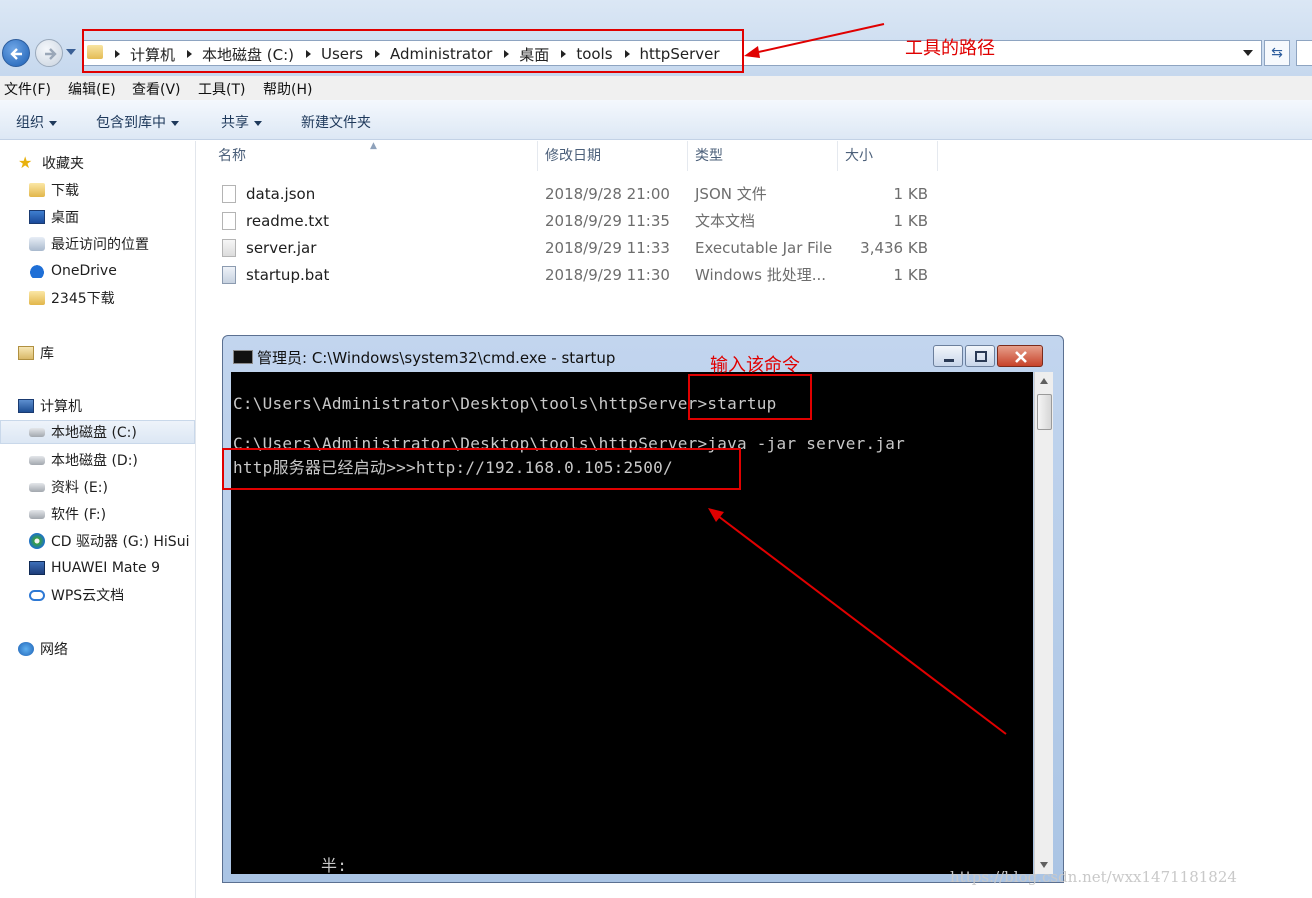 This screenshot has height=898, width=1312. I want to click on new-folder-button: 新建文件夹, so click(336, 122).